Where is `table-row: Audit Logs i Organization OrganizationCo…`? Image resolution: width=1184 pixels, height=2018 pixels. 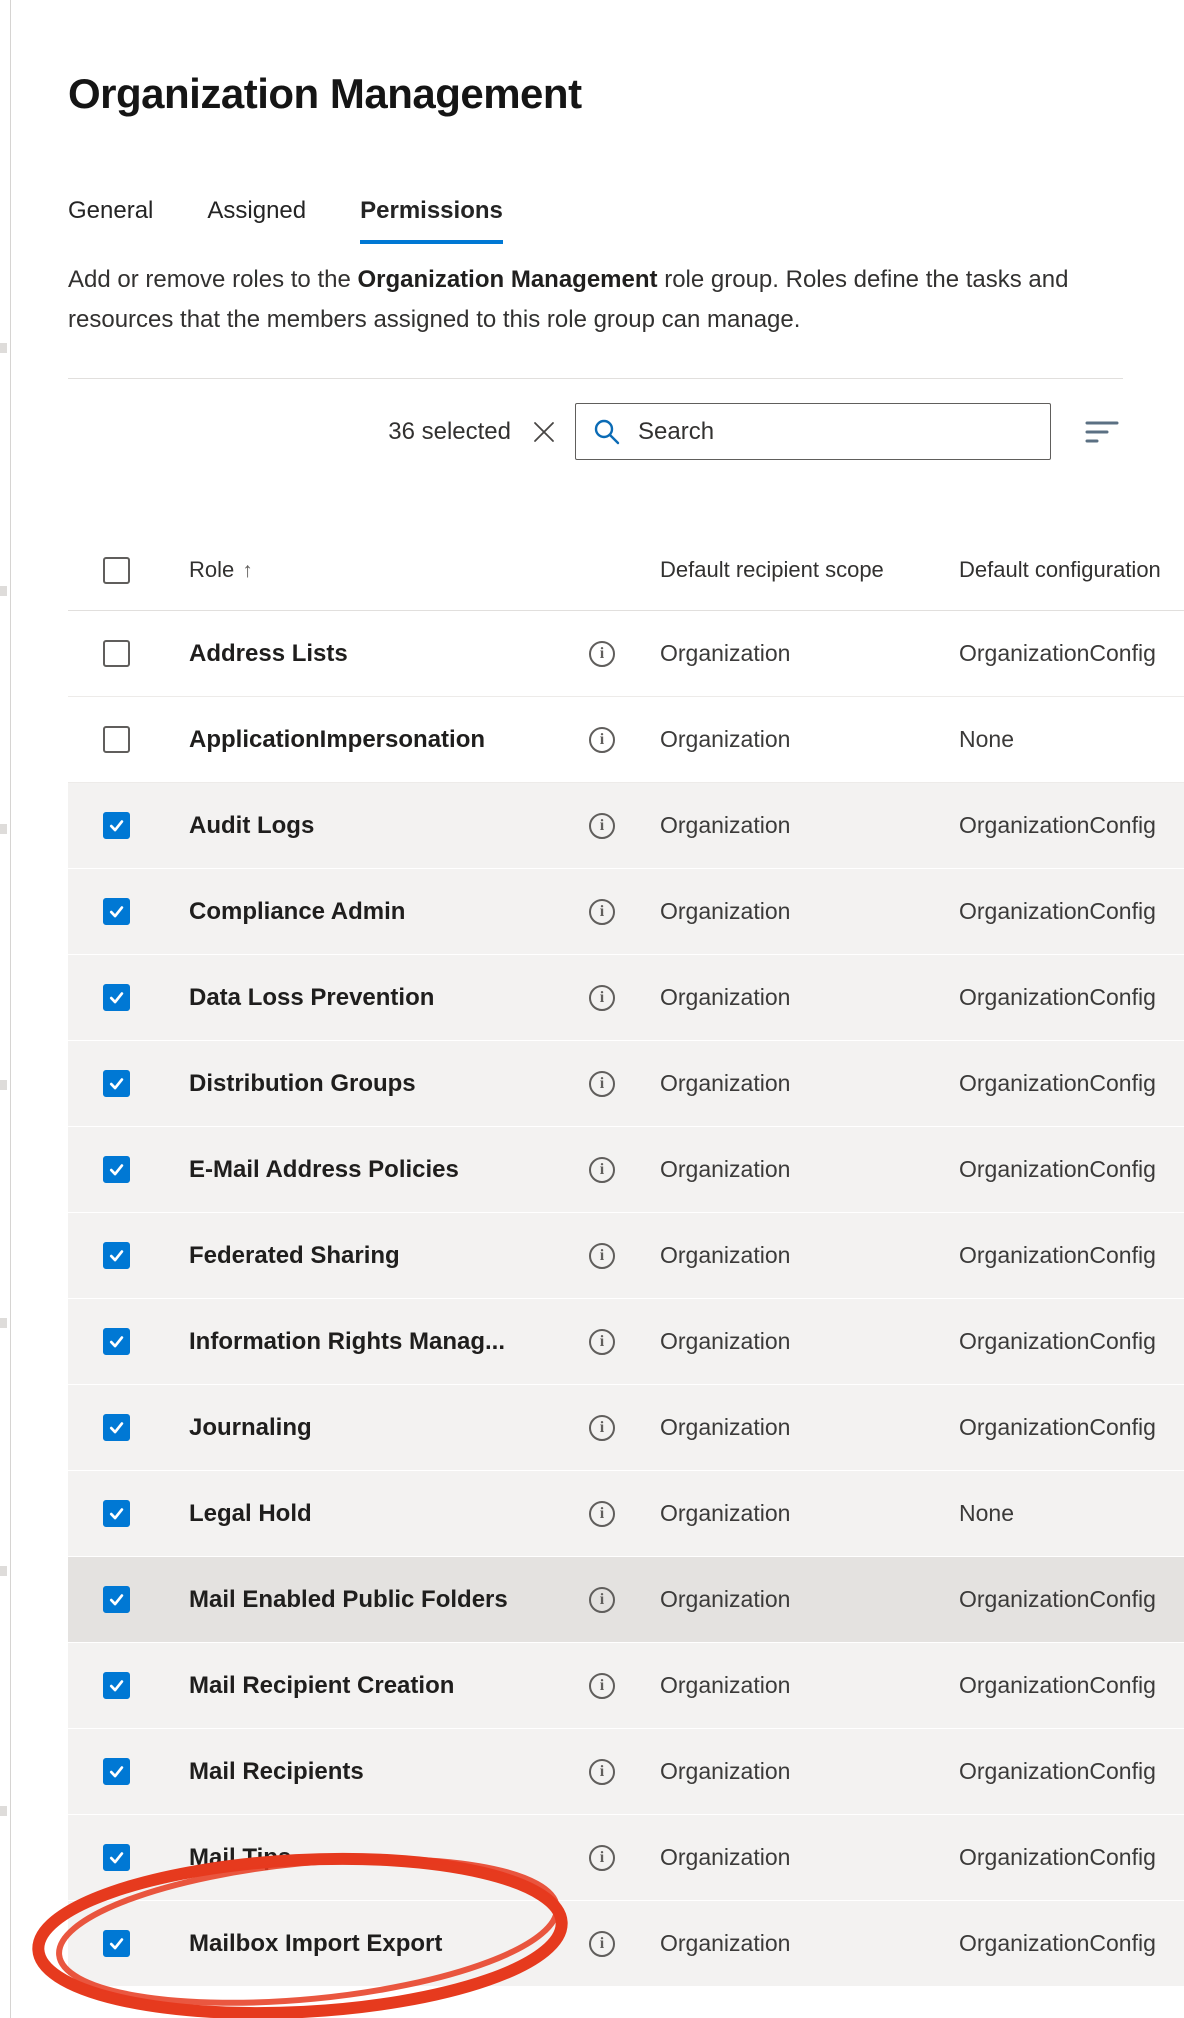
table-row: Audit Logs i Organization OrganizationCo… is located at coordinates (626, 826).